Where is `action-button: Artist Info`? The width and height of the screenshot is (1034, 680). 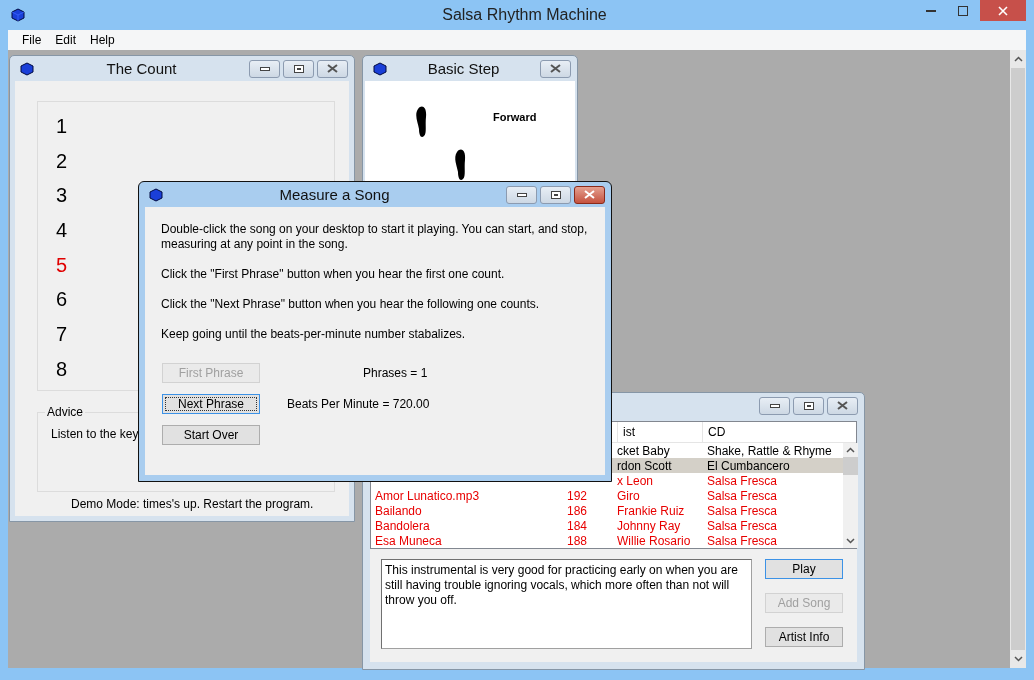
action-button: Artist Info is located at coordinates (804, 637).